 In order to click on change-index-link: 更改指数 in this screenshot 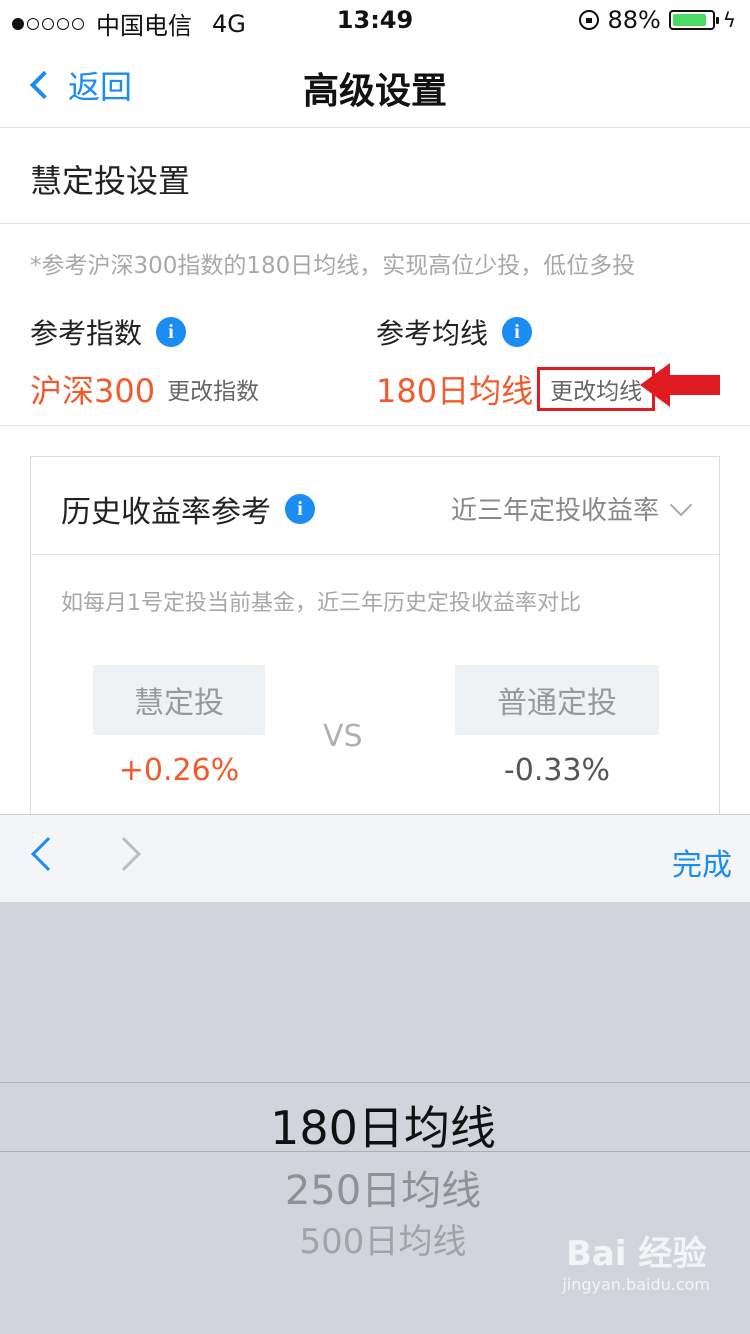, I will do `click(213, 389)`.